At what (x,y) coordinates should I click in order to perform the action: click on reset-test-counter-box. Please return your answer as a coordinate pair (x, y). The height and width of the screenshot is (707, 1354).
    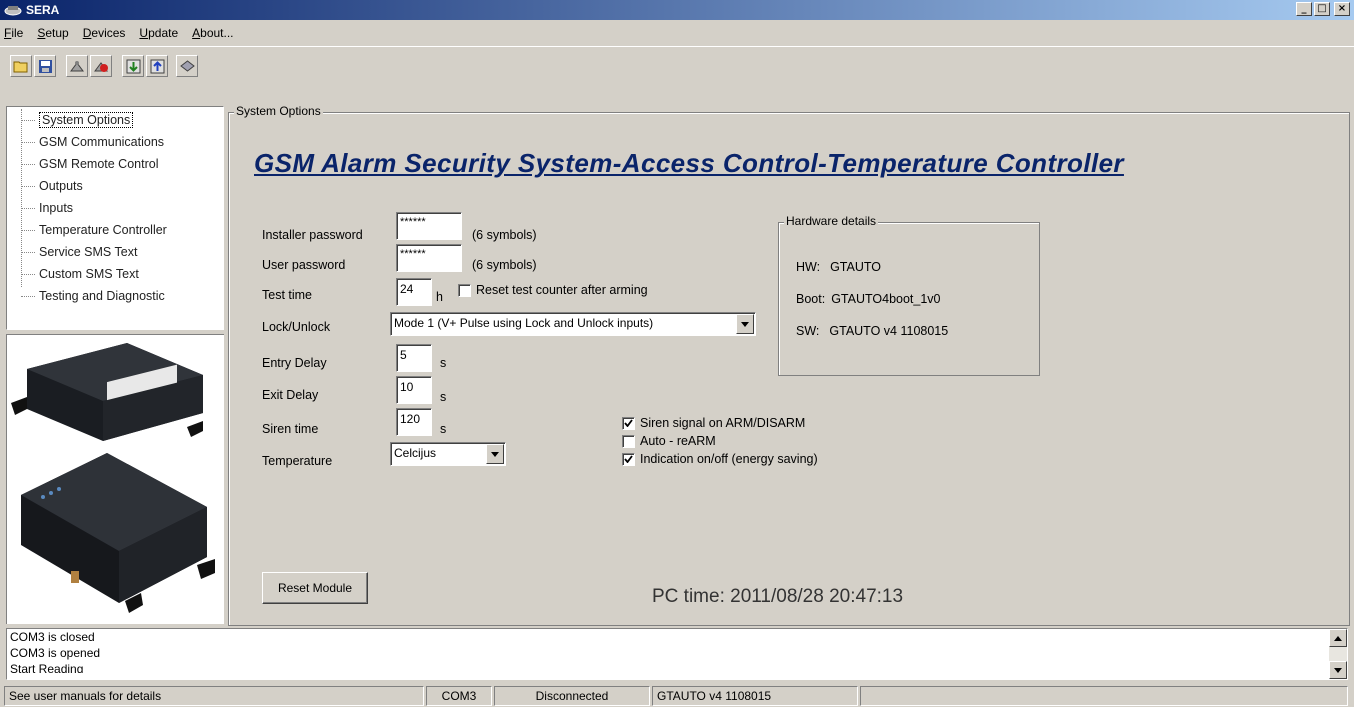
    Looking at the image, I should click on (464, 290).